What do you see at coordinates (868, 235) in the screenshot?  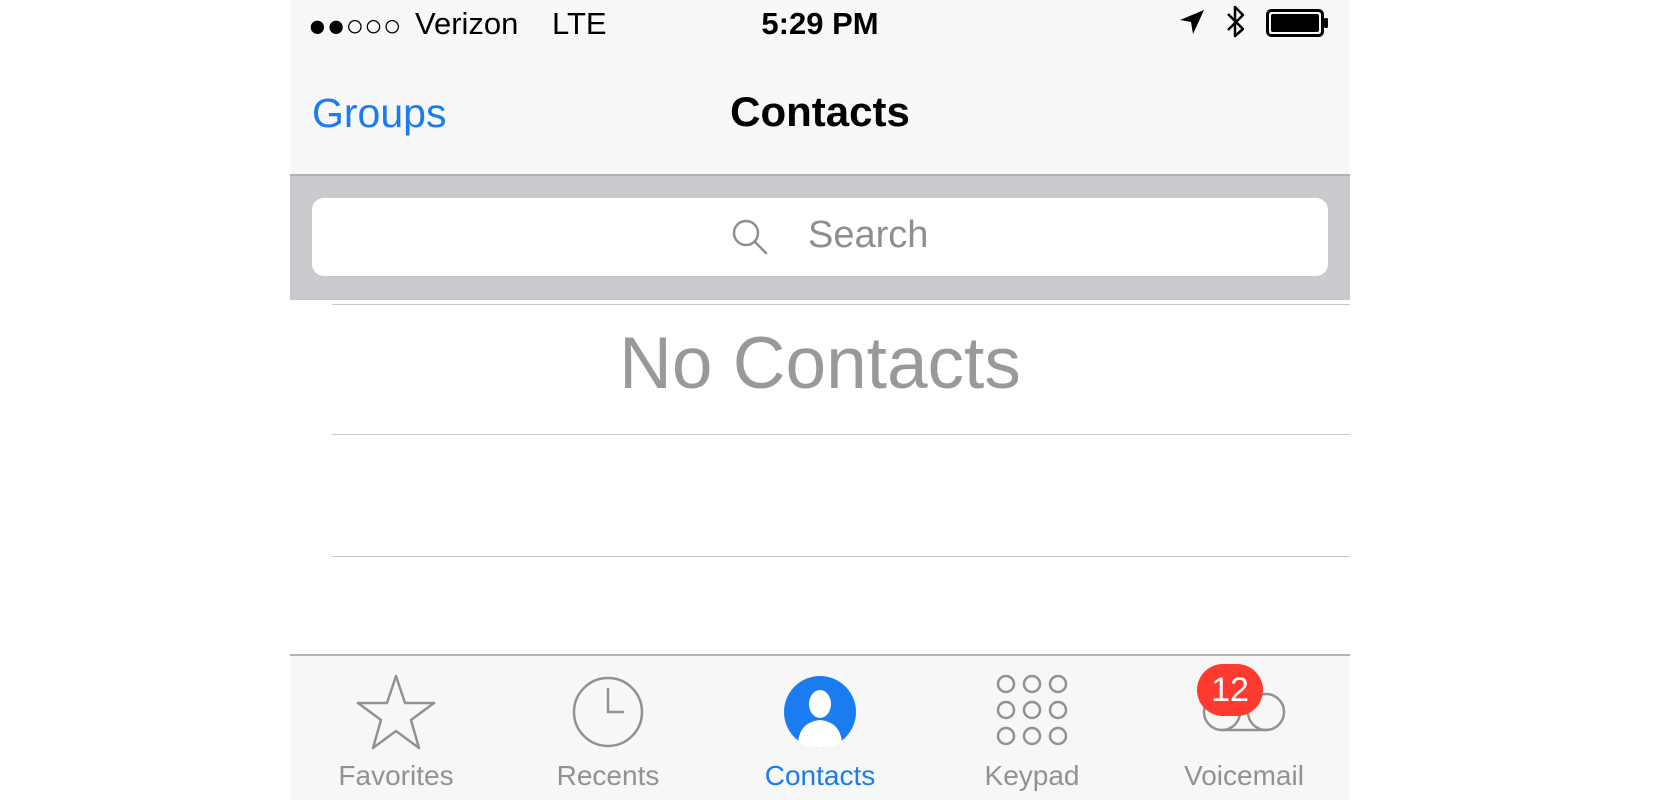 I see `search-placeholder: Search` at bounding box center [868, 235].